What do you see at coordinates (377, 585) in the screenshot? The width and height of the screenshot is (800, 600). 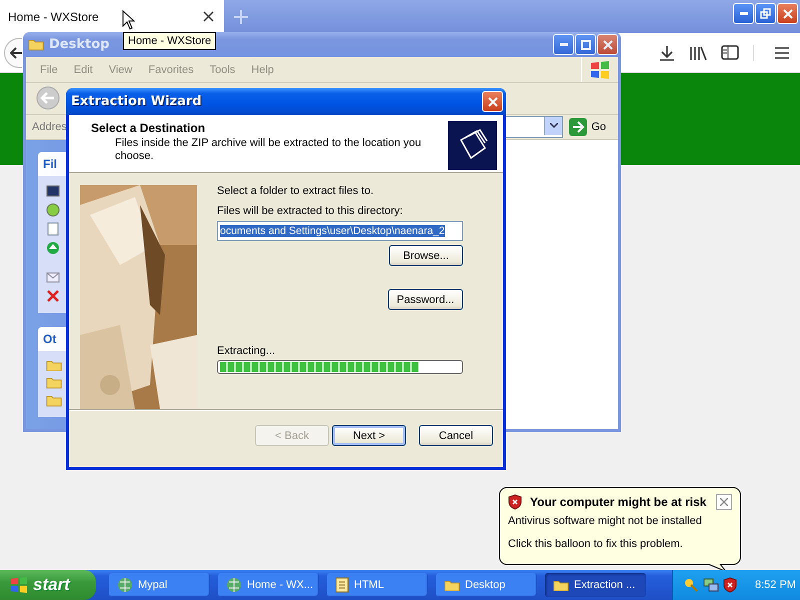 I see `taskbar-button: HTML` at bounding box center [377, 585].